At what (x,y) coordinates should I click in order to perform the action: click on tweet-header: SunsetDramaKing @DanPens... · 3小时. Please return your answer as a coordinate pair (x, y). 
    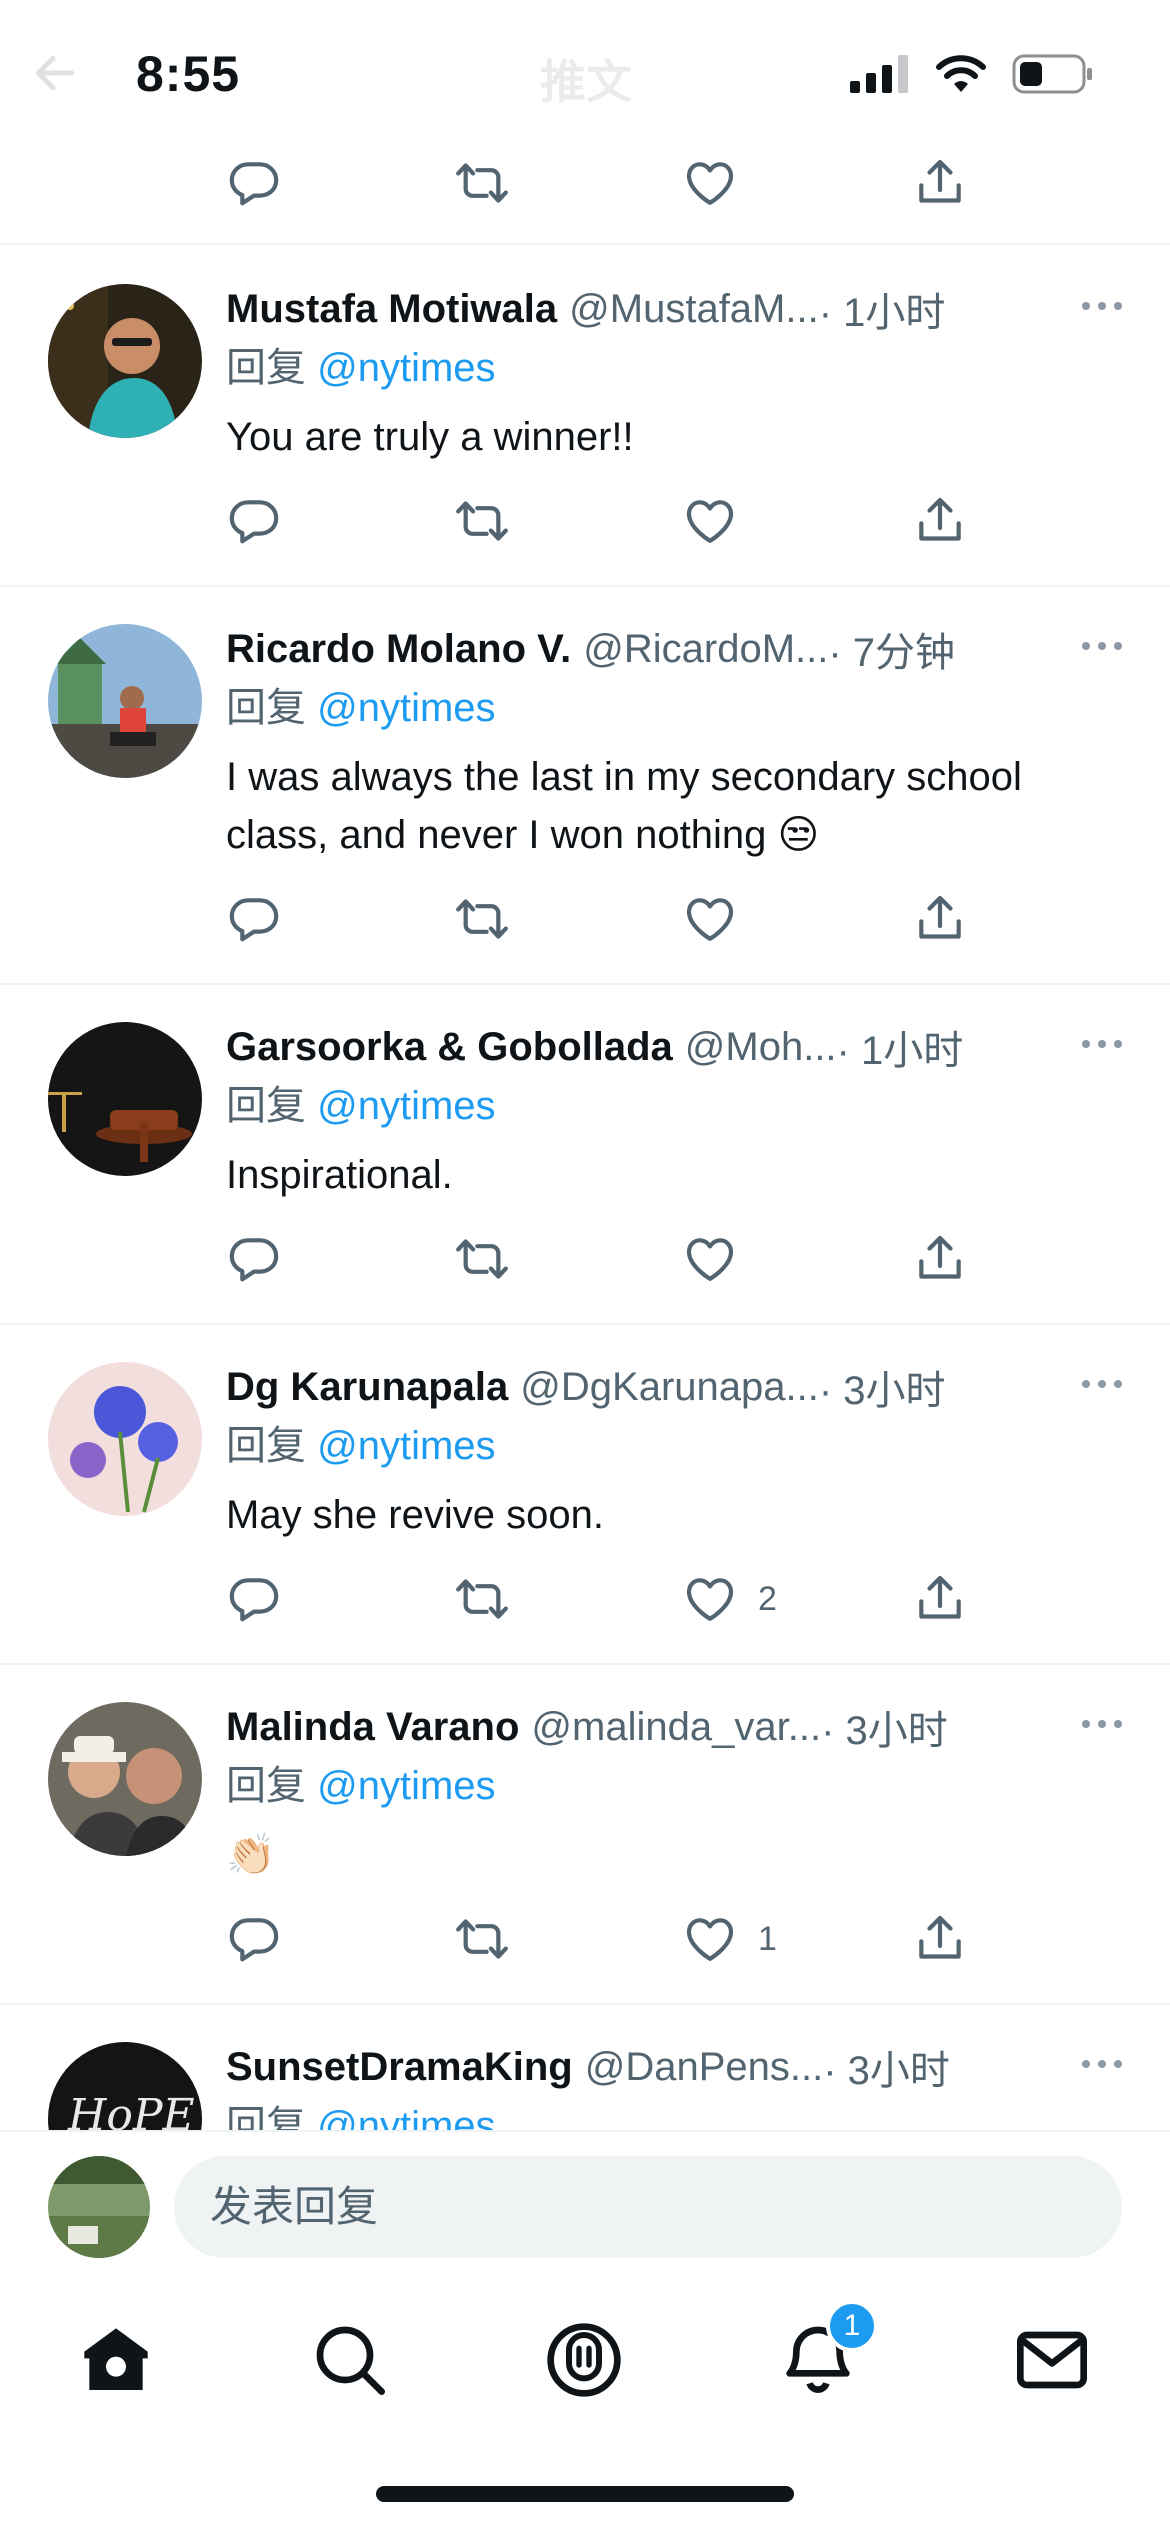
    Looking at the image, I should click on (676, 2067).